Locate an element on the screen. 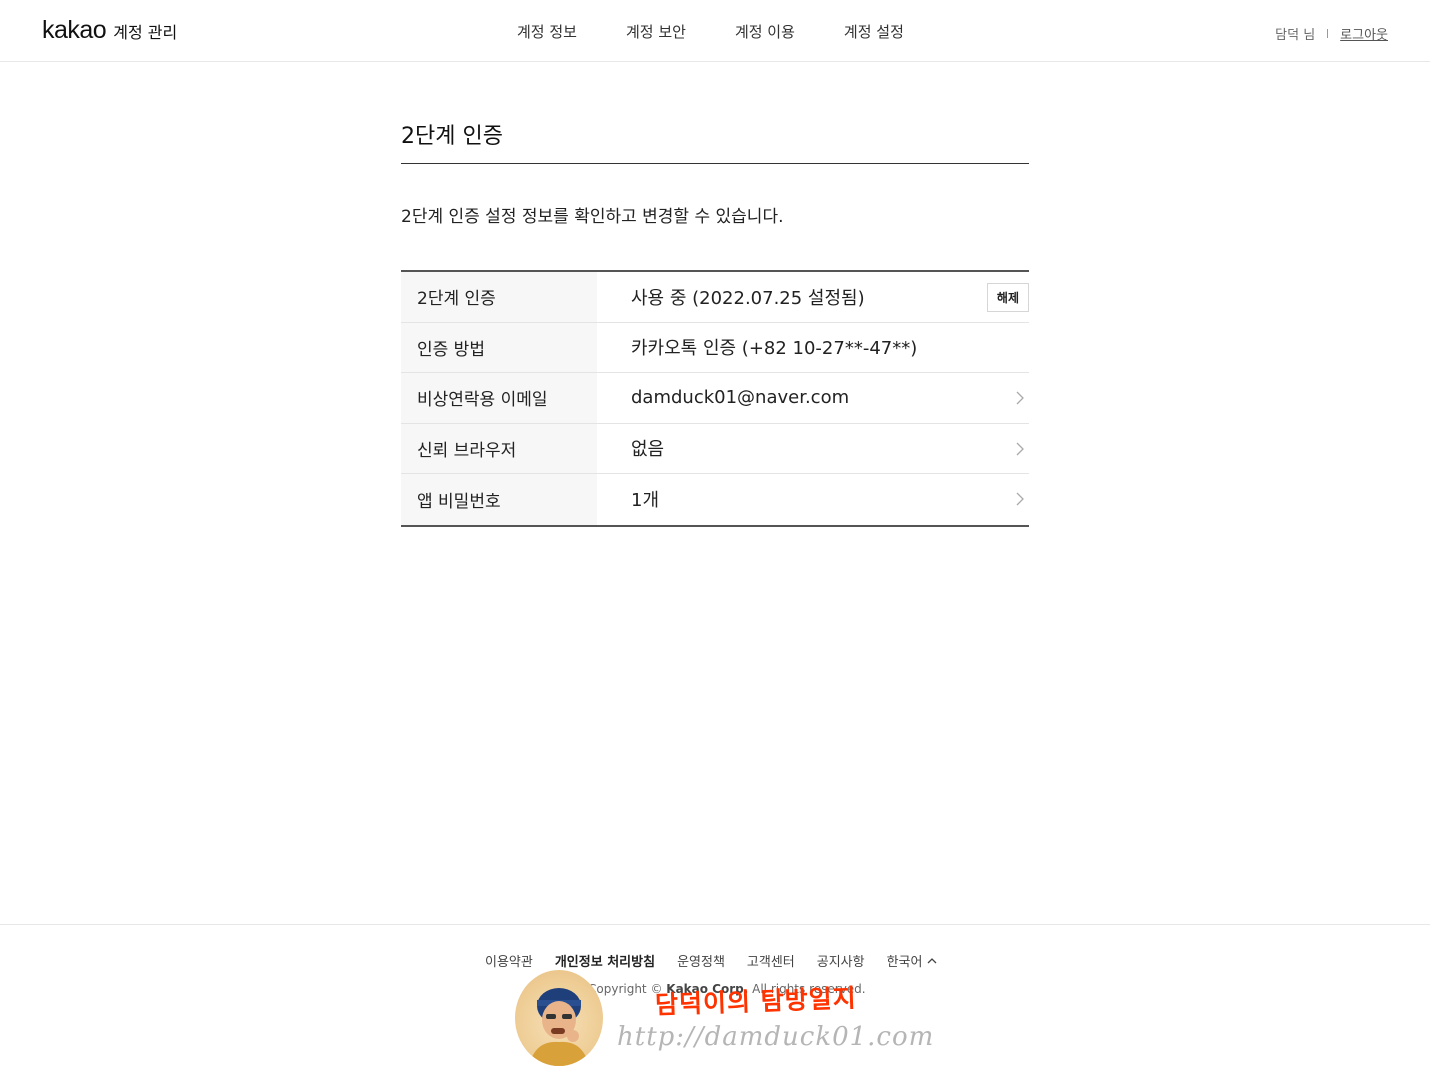  language-selector: 한국어 is located at coordinates (912, 960).